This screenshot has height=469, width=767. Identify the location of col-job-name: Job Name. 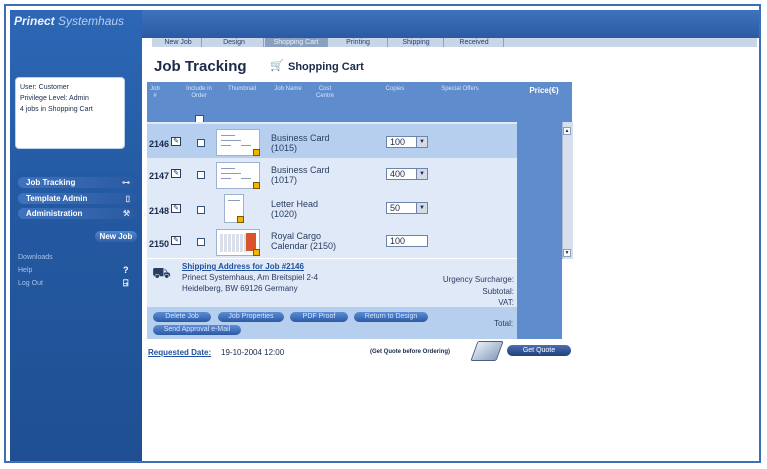
(288, 89).